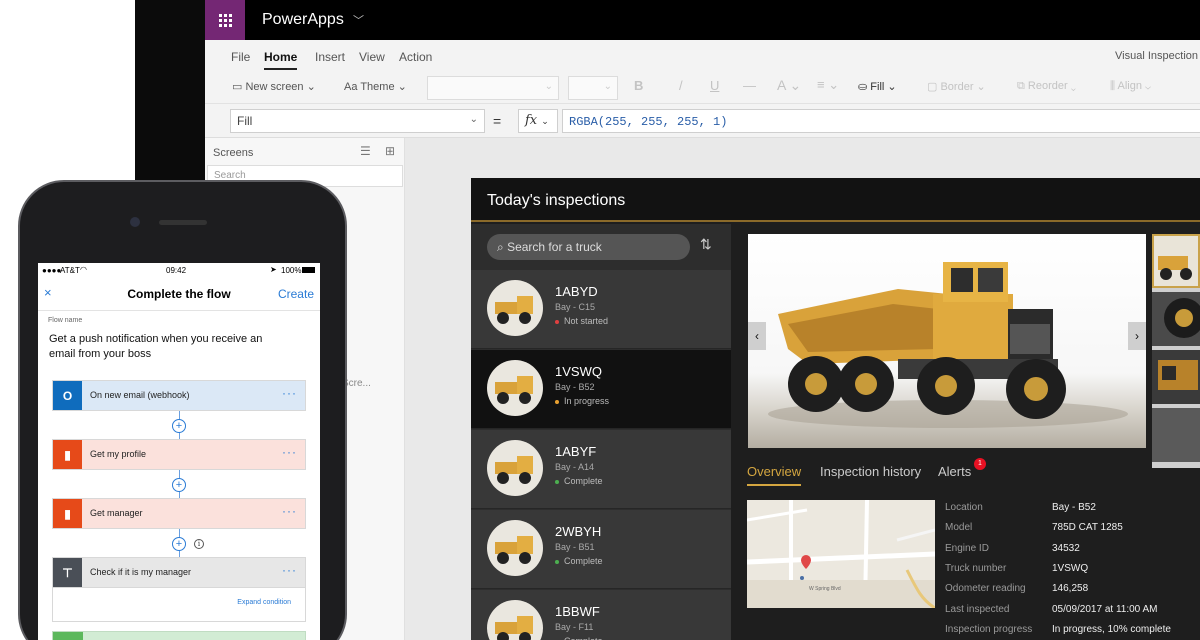  What do you see at coordinates (281, 60) in the screenshot?
I see `menu-home: Home` at bounding box center [281, 60].